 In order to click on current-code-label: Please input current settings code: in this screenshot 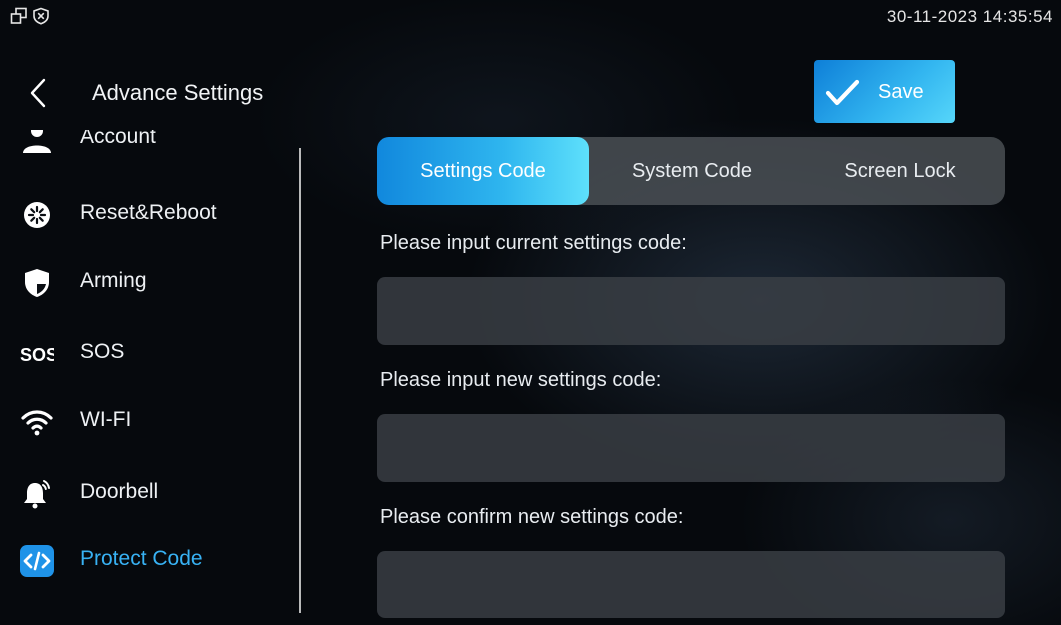, I will do `click(533, 243)`.